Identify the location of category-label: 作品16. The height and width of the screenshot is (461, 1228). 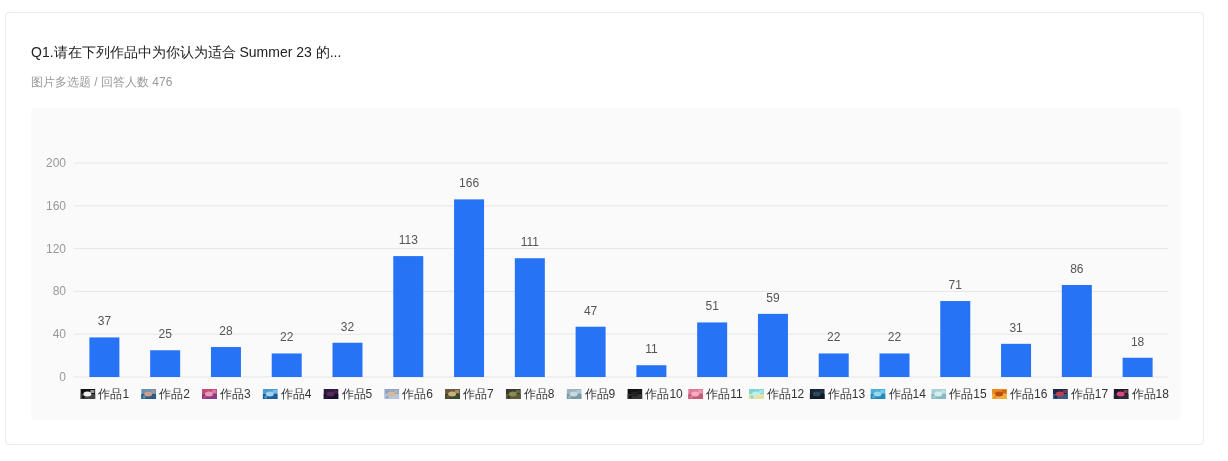
(1029, 394).